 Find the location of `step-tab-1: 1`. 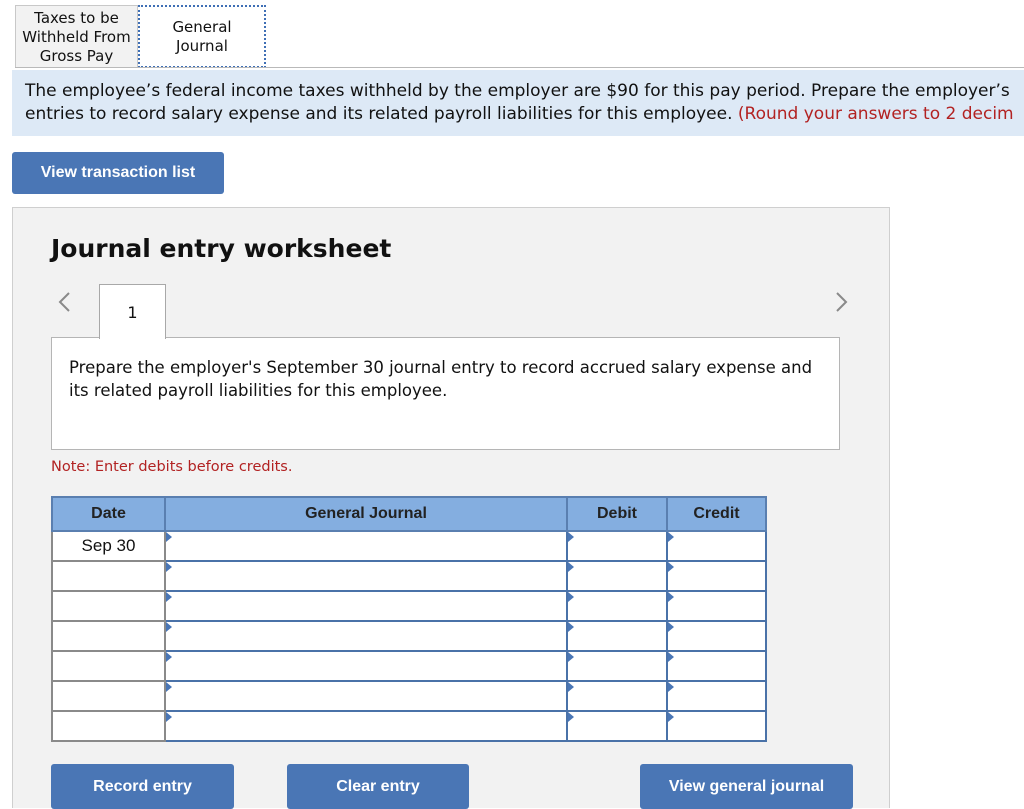

step-tab-1: 1 is located at coordinates (132, 311).